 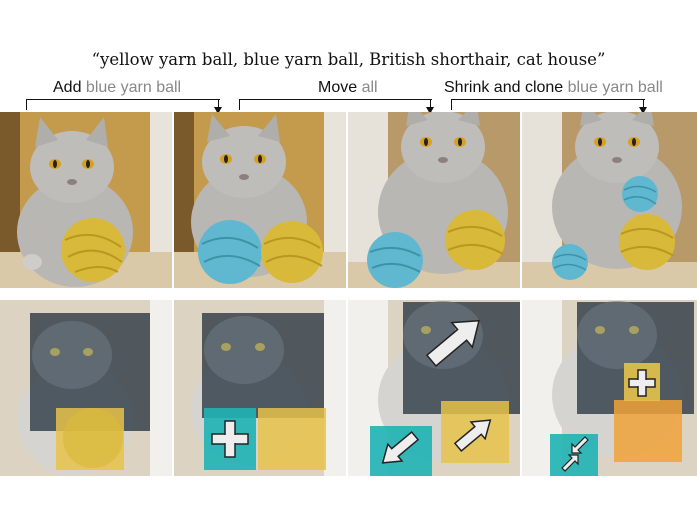 What do you see at coordinates (67, 87) in the screenshot?
I see `operation-verb: Add` at bounding box center [67, 87].